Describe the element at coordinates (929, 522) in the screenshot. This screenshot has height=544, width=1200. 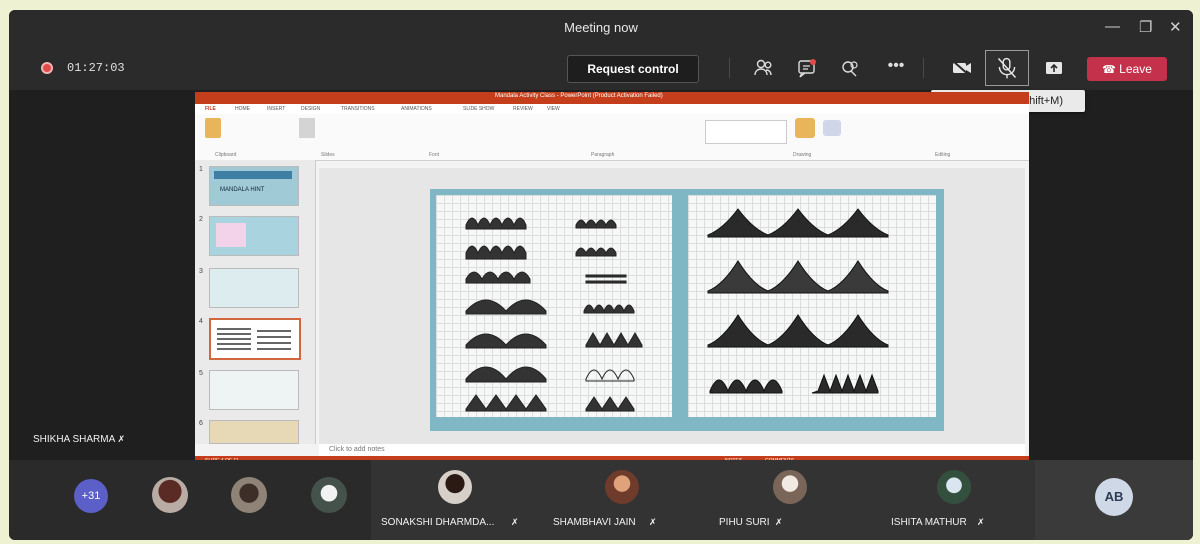
I see `participant-name: ISHITA MATHUR` at that location.